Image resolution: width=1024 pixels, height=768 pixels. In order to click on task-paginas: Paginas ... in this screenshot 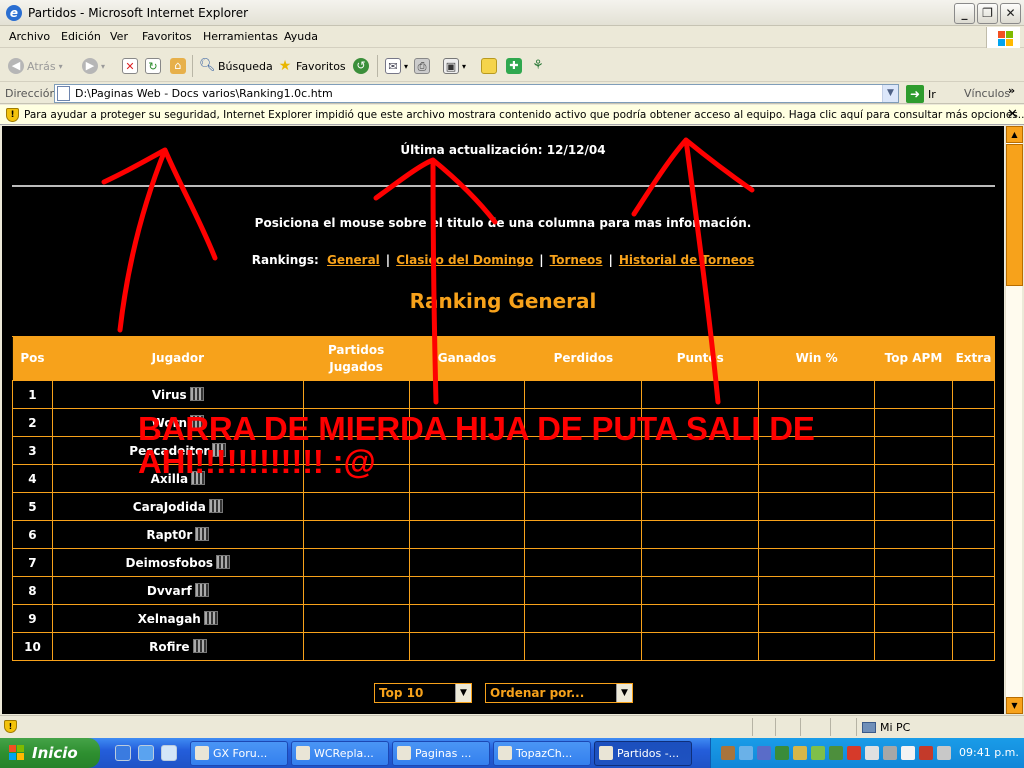, I will do `click(441, 753)`.